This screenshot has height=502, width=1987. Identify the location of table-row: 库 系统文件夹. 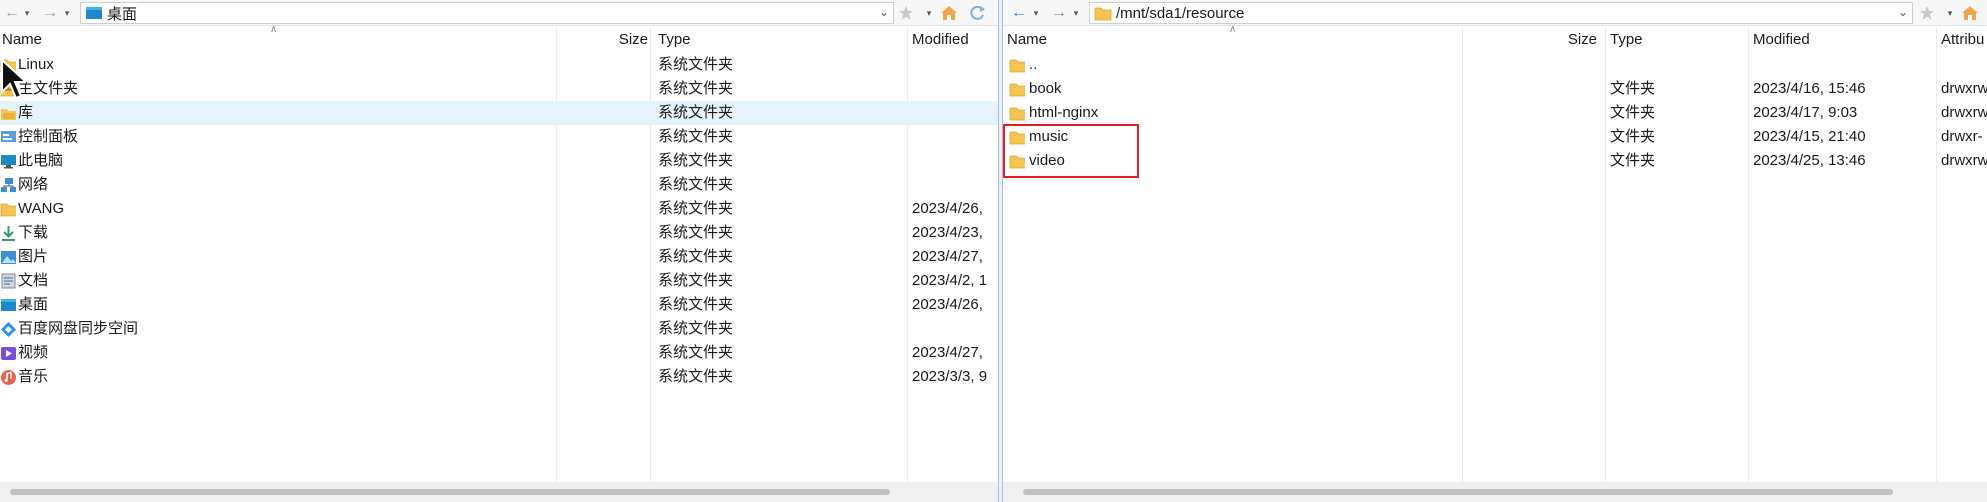
(499, 113).